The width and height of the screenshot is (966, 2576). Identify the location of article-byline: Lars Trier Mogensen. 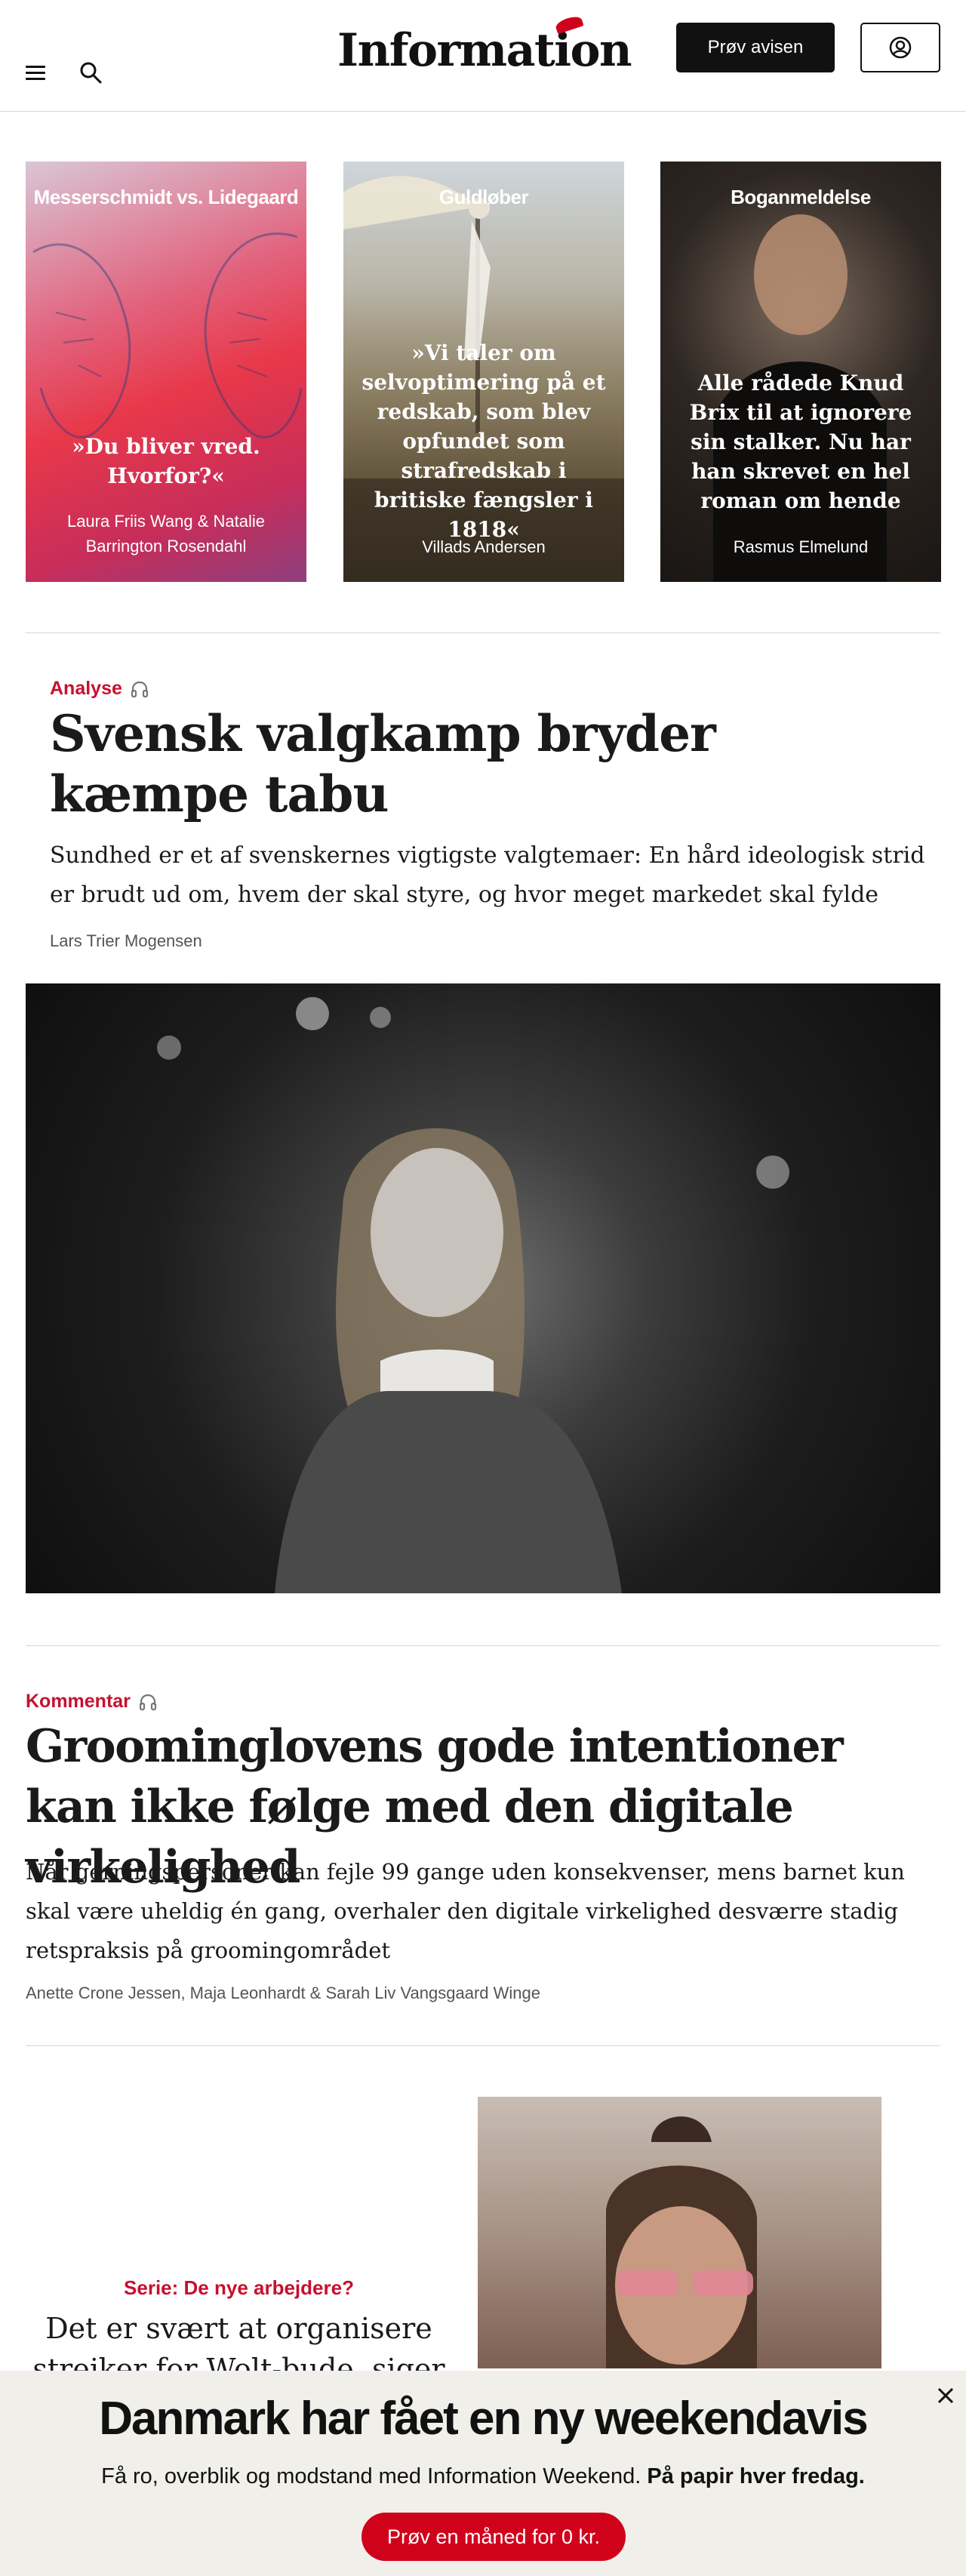
(126, 940).